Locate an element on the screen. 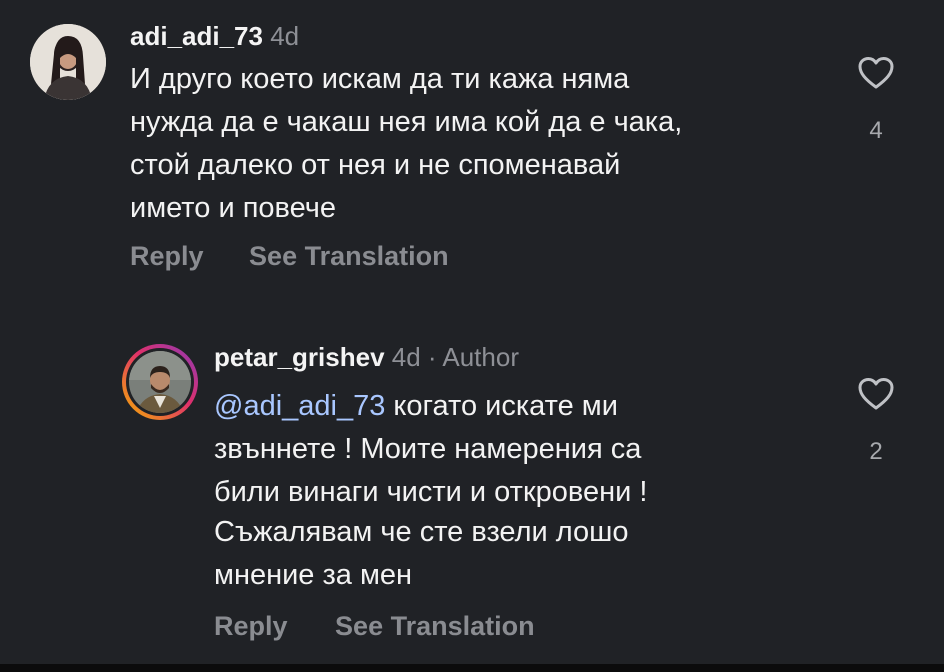 The height and width of the screenshot is (672, 944). like-control: 4 is located at coordinates (876, 100).